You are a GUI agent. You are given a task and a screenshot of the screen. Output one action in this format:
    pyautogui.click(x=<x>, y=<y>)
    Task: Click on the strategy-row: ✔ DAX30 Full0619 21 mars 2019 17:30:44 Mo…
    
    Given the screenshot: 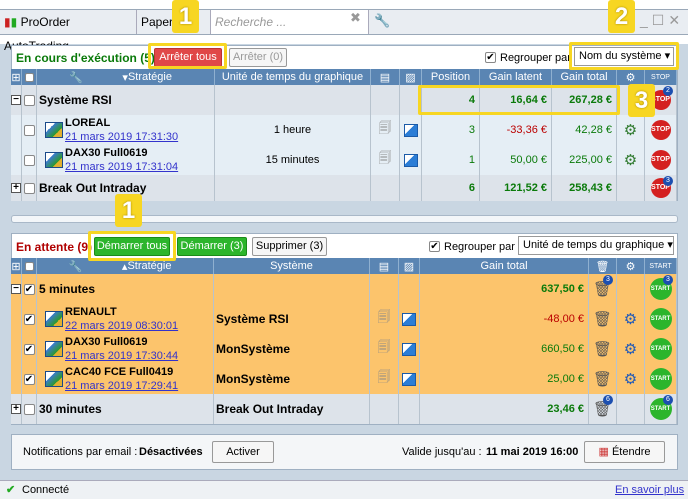 What is the action you would take?
    pyautogui.click(x=344, y=349)
    